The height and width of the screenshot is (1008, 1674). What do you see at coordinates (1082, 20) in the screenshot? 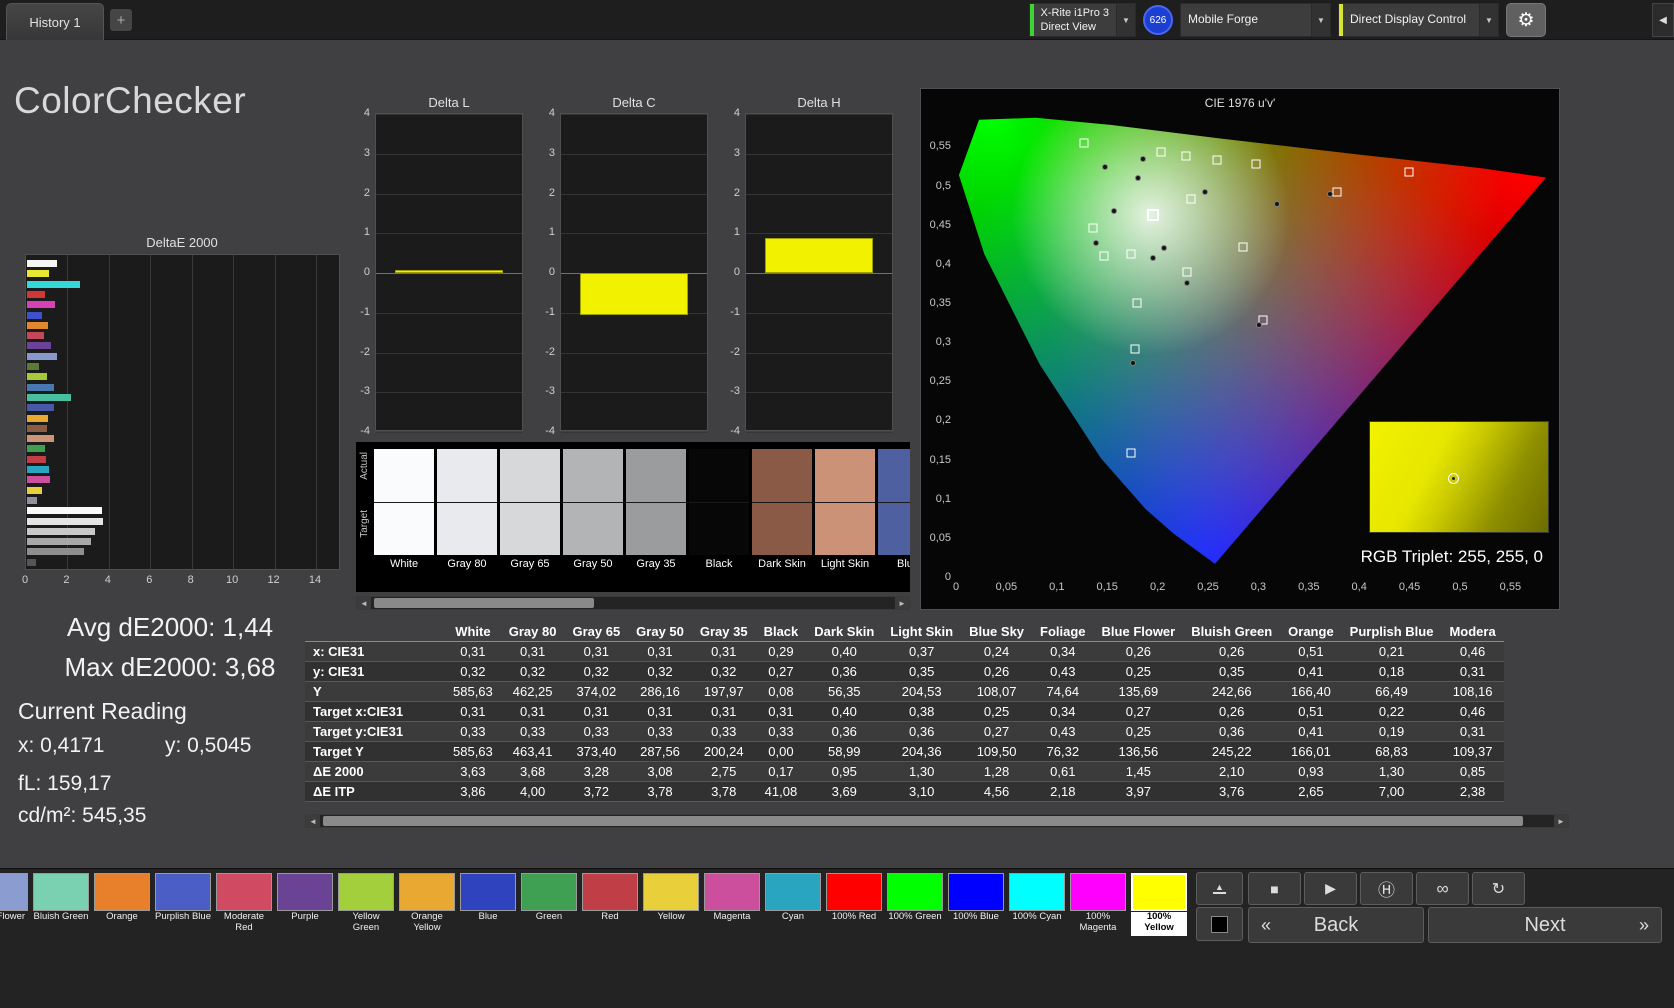
I see `meter-dropdown: X-Rite i1Pro 3 Direct View ▼` at bounding box center [1082, 20].